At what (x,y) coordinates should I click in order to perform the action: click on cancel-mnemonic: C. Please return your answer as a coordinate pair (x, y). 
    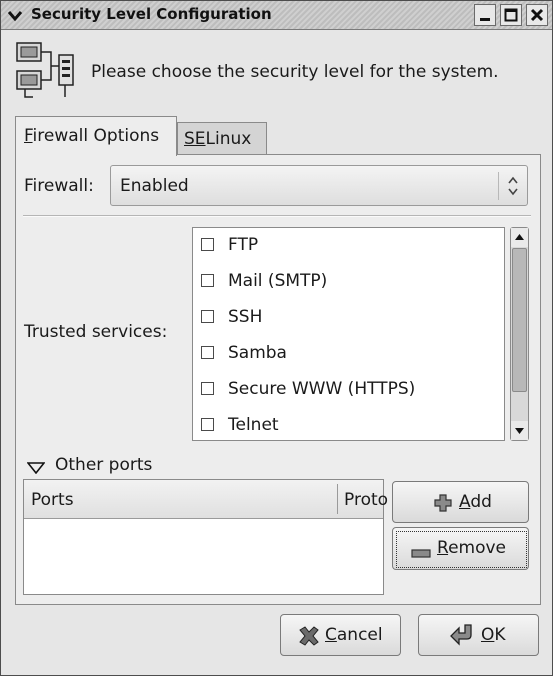
    Looking at the image, I should click on (331, 635).